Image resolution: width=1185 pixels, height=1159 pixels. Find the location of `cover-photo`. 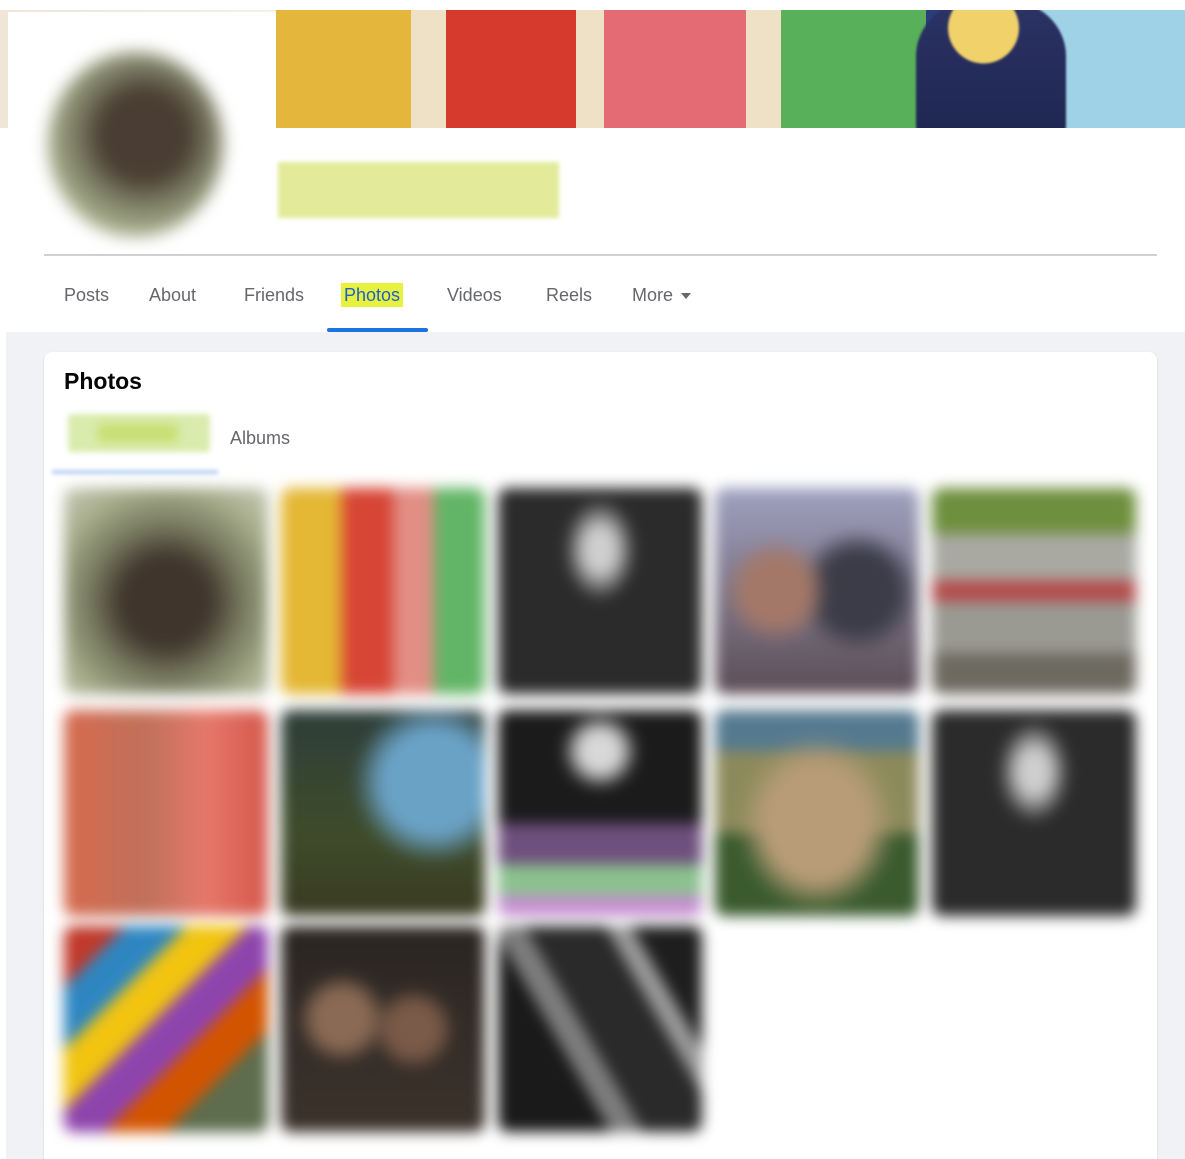

cover-photo is located at coordinates (730, 69).